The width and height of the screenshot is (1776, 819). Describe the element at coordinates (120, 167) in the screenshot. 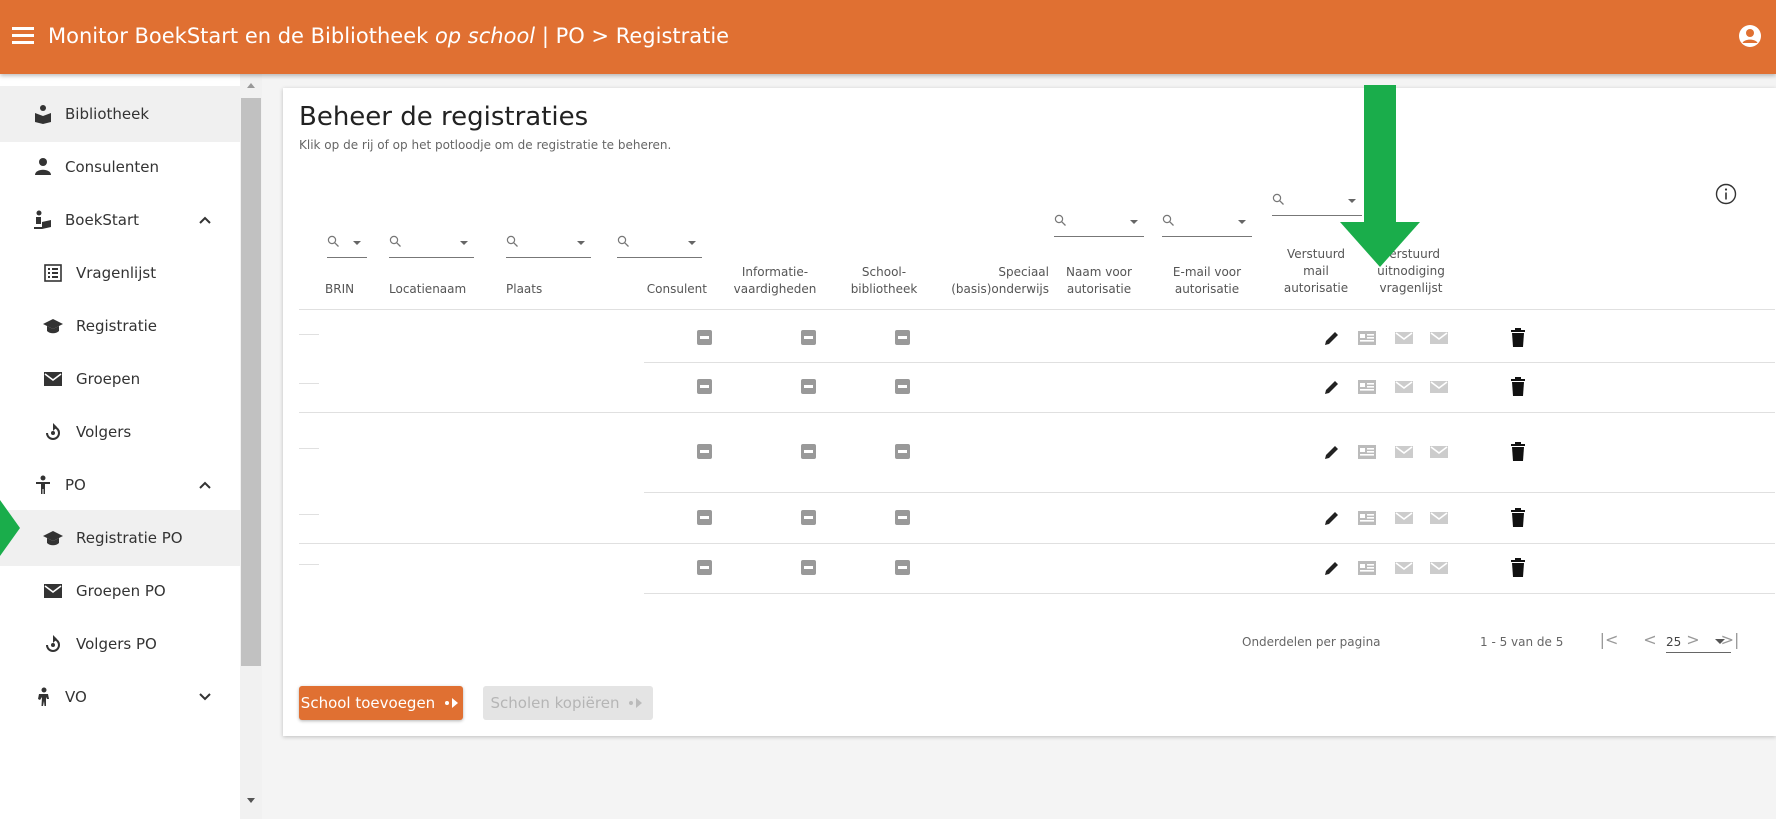

I see `sidebar-item-consulenten: Consulenten` at that location.